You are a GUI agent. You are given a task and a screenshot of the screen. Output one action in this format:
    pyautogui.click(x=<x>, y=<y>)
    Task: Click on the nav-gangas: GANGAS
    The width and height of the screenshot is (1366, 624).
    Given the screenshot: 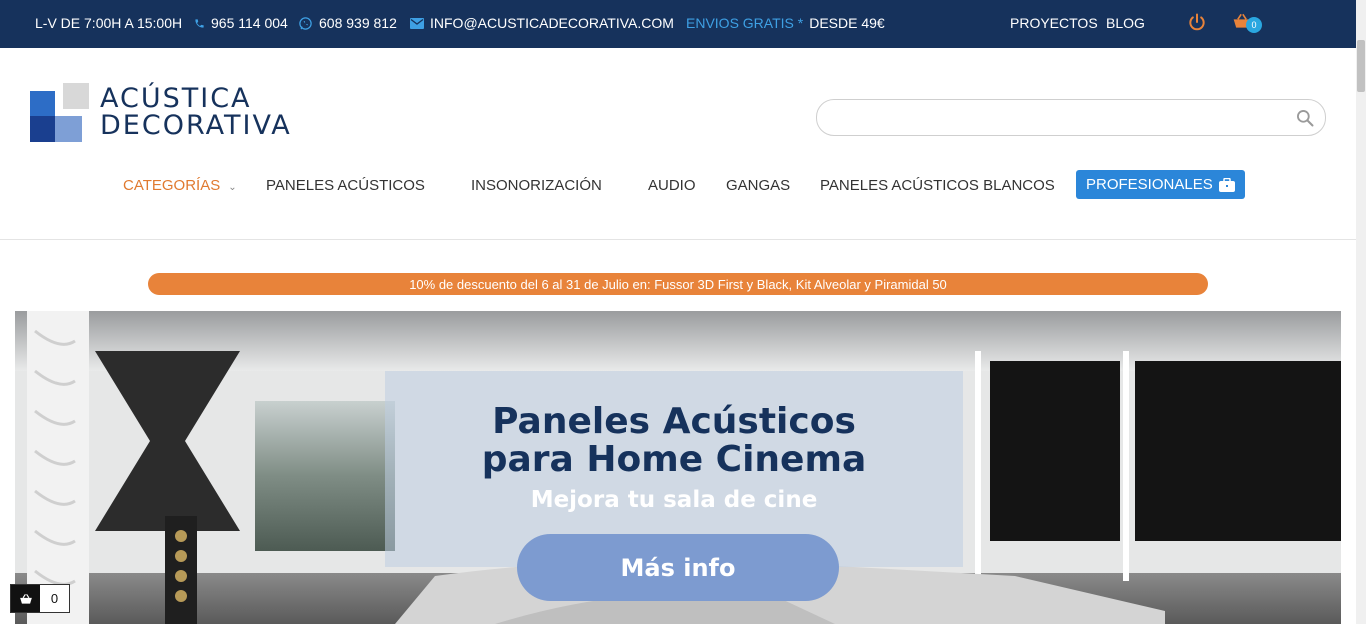 What is the action you would take?
    pyautogui.click(x=758, y=185)
    